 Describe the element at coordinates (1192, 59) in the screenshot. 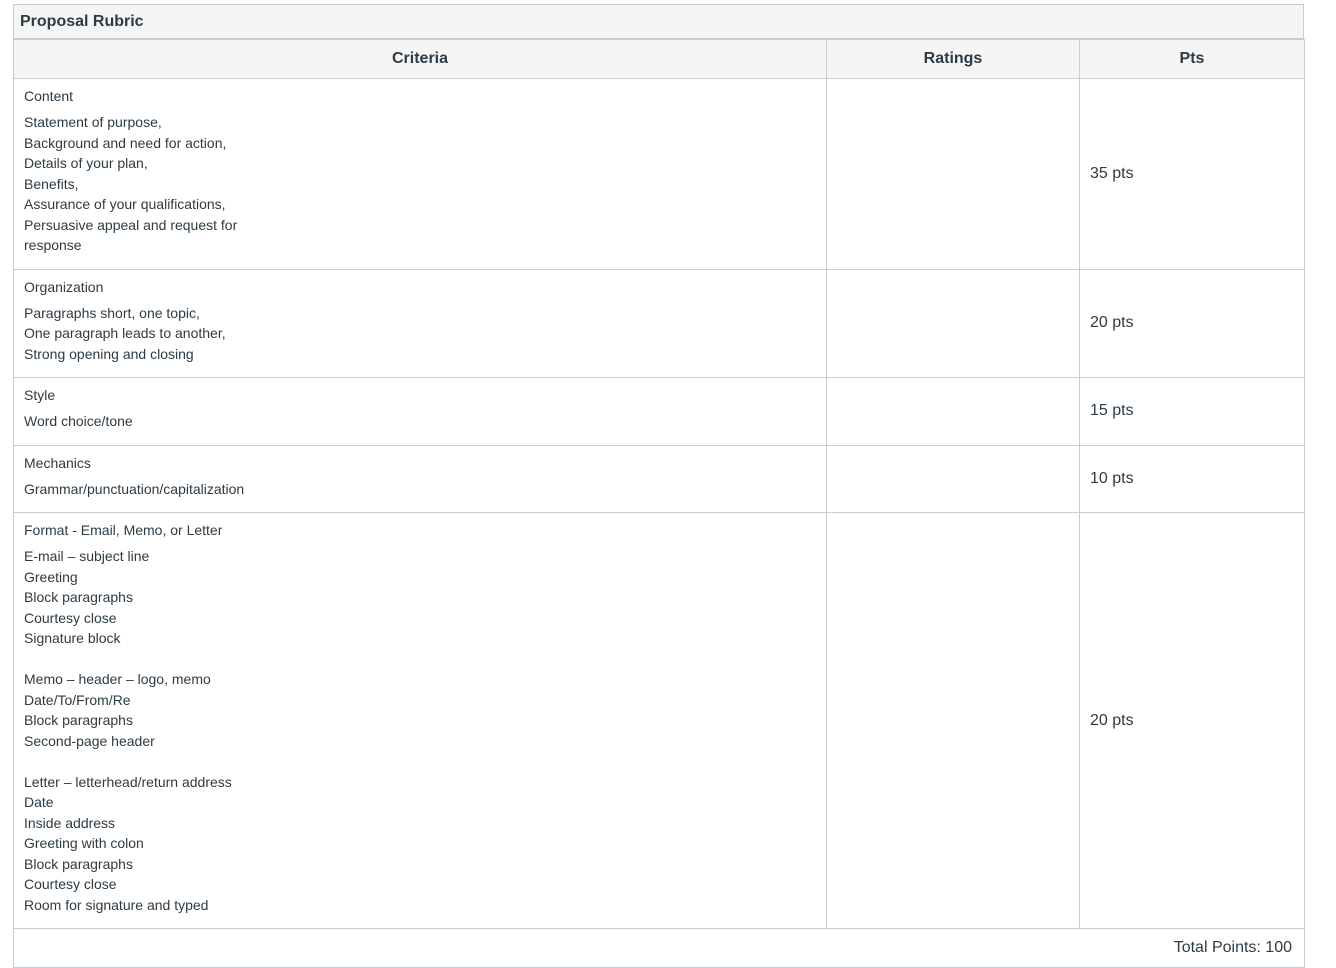

I see `pts-header: Pts` at that location.